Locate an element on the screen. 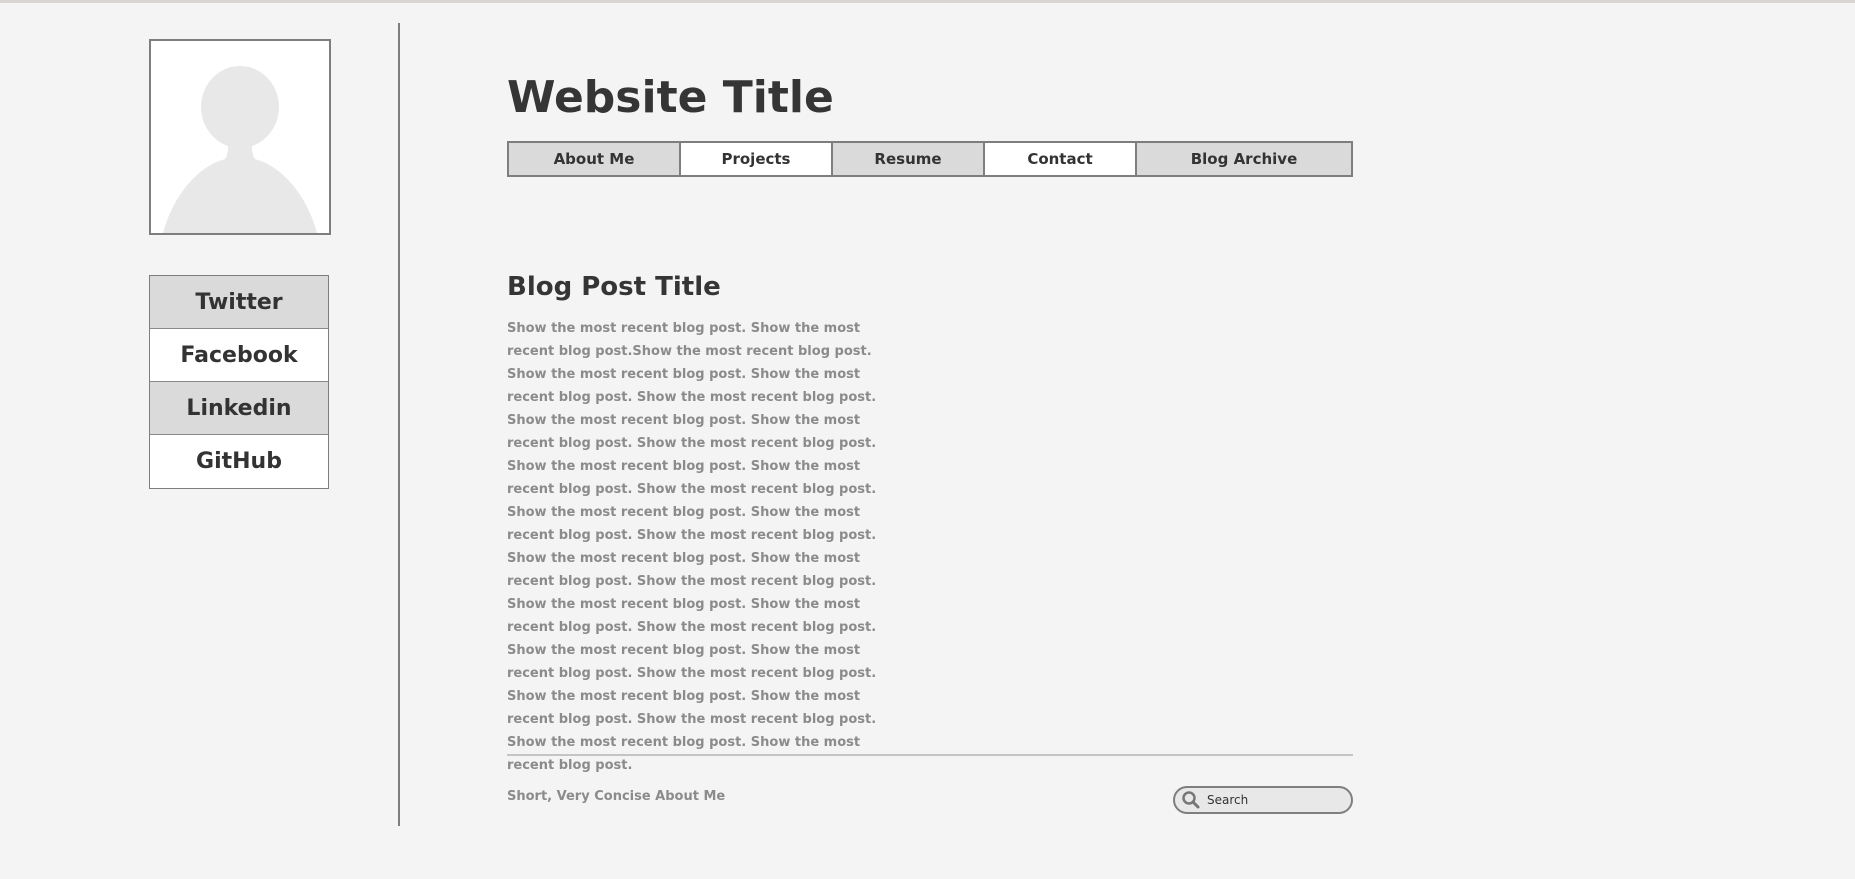 The width and height of the screenshot is (1855, 879). footer-divider is located at coordinates (930, 755).